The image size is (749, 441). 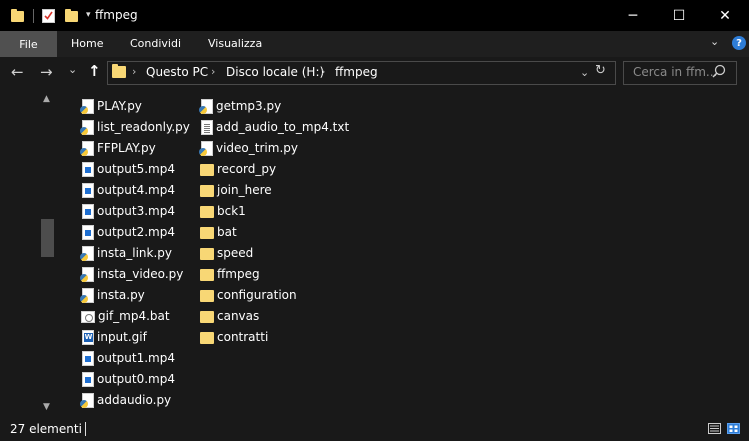 I want to click on help-button: ?, so click(x=739, y=43).